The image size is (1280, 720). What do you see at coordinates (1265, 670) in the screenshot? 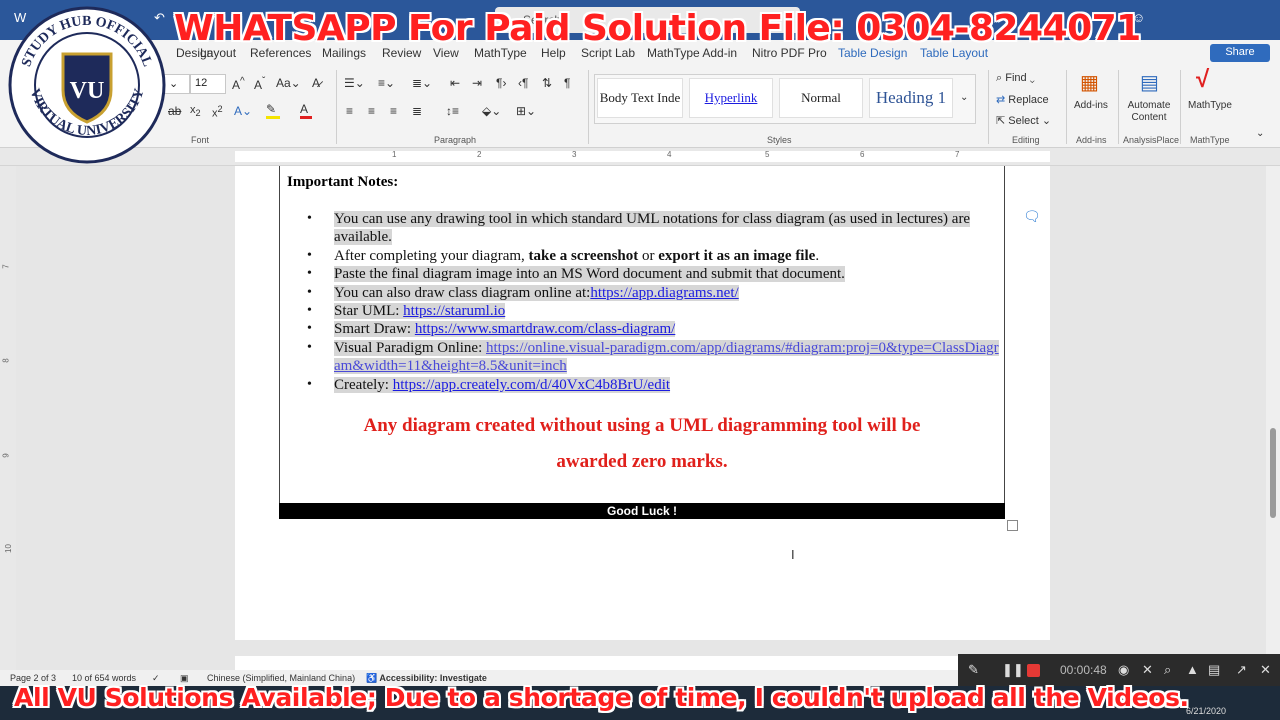
I see `close-icon: ✕` at bounding box center [1265, 670].